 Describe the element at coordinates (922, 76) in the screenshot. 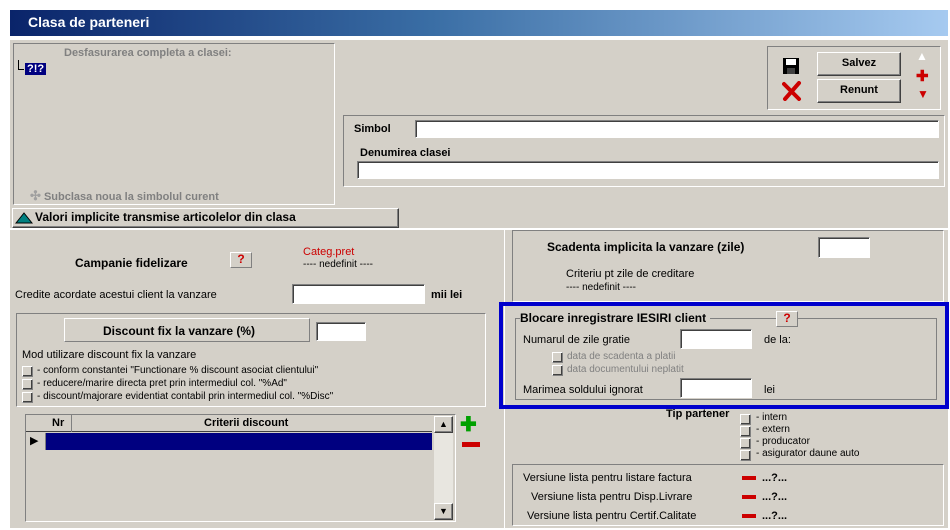

I see `add-icon: ✚` at that location.